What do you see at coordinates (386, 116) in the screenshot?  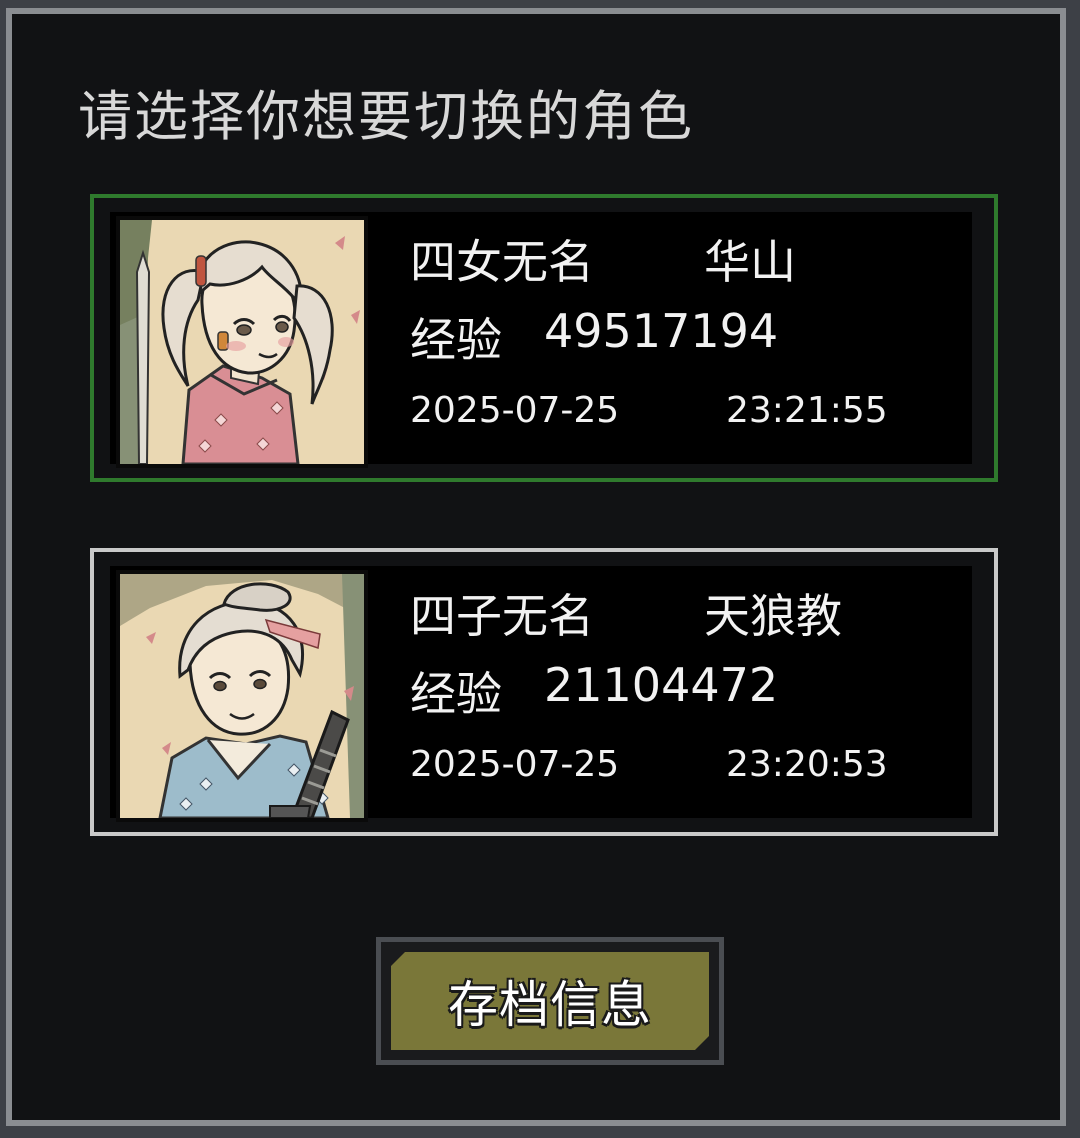 I see `dialog-title: 请选择你想要切换的角色` at bounding box center [386, 116].